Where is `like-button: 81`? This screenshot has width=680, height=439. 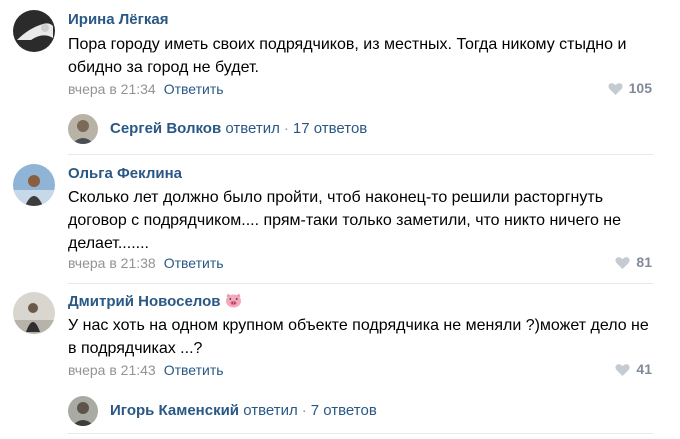
like-button: 81 is located at coordinates (633, 262).